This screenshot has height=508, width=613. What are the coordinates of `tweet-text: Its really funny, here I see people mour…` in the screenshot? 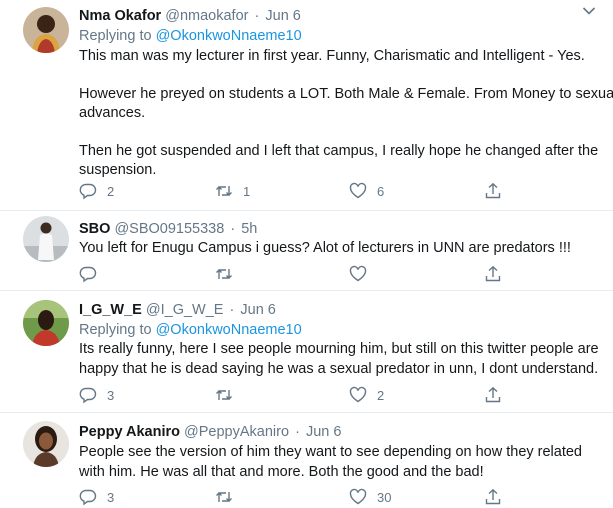 It's located at (339, 359).